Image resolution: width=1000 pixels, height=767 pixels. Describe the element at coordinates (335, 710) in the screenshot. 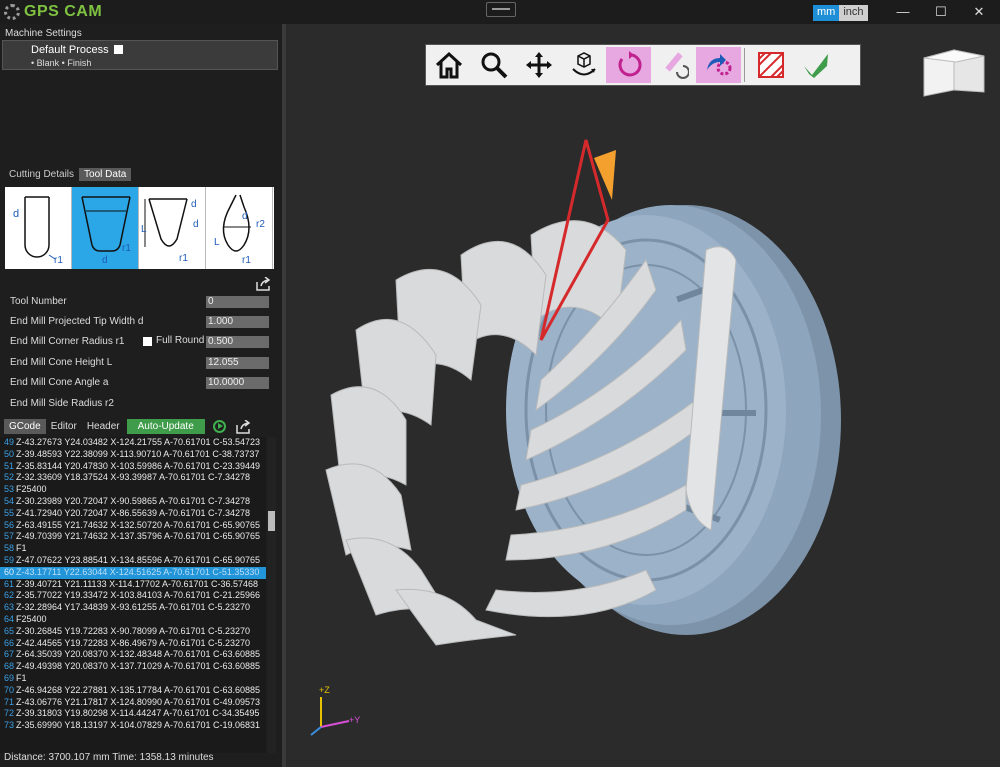

I see `axes-gizmo: +Z +Y` at that location.